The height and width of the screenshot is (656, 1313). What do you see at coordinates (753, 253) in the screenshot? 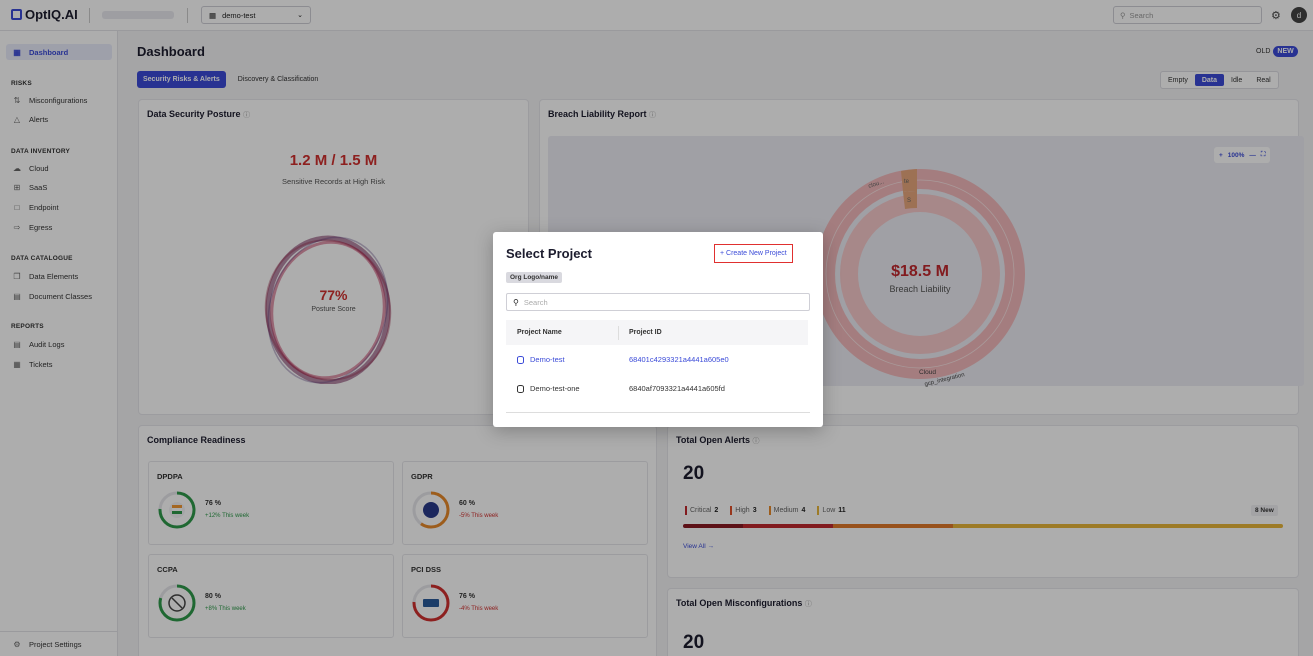
I see `create-new-project-button: + Create New Project` at bounding box center [753, 253].